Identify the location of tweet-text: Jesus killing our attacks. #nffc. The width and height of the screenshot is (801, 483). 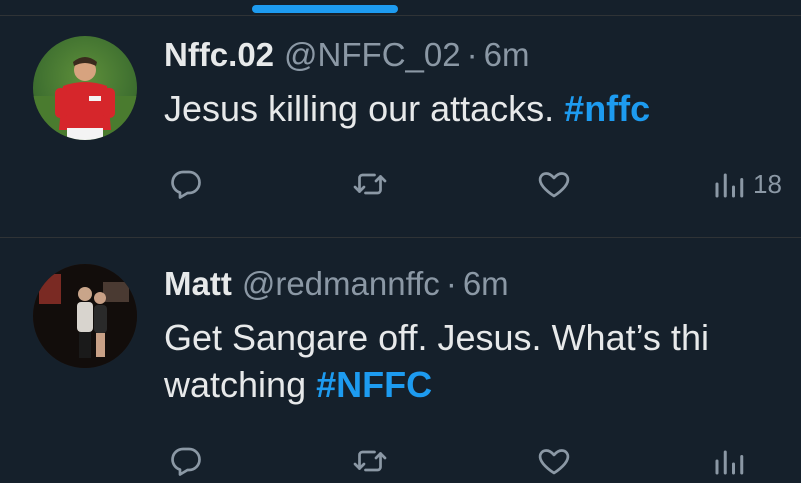
(407, 108).